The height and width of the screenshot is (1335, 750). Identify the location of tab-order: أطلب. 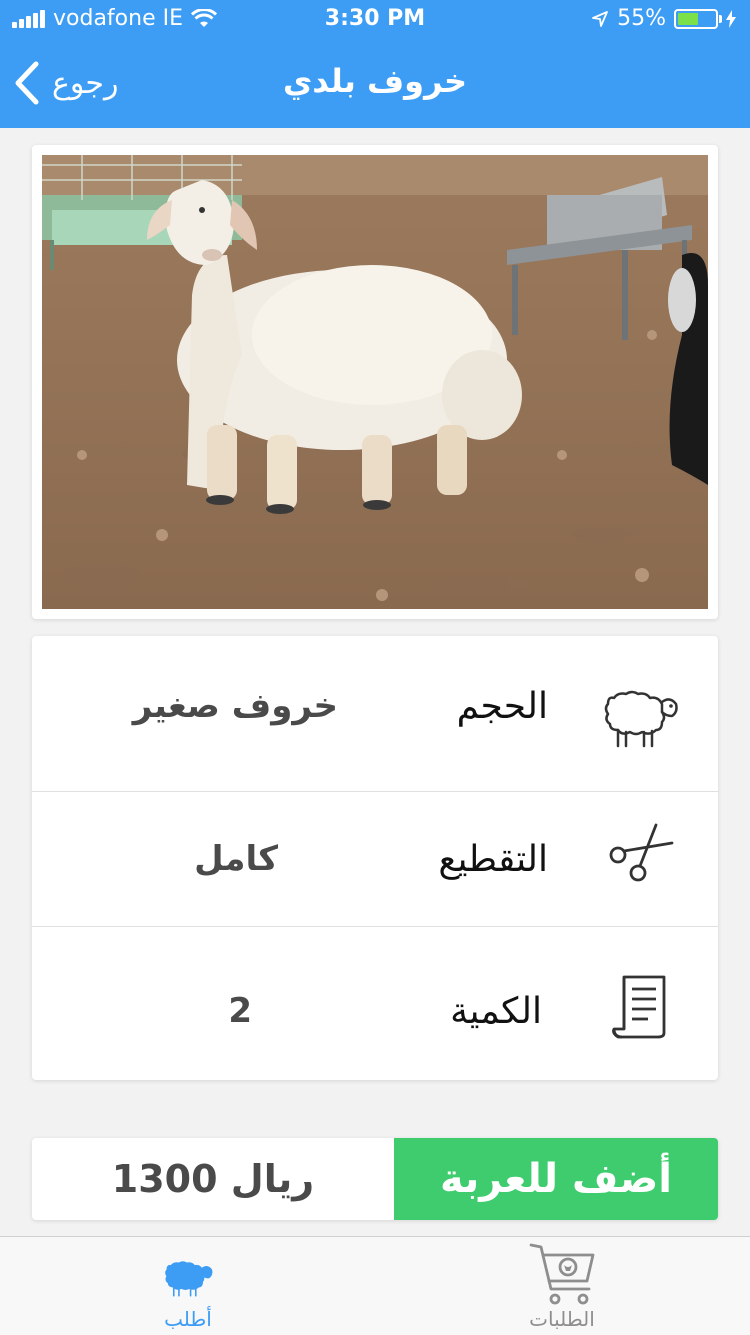
(188, 1286).